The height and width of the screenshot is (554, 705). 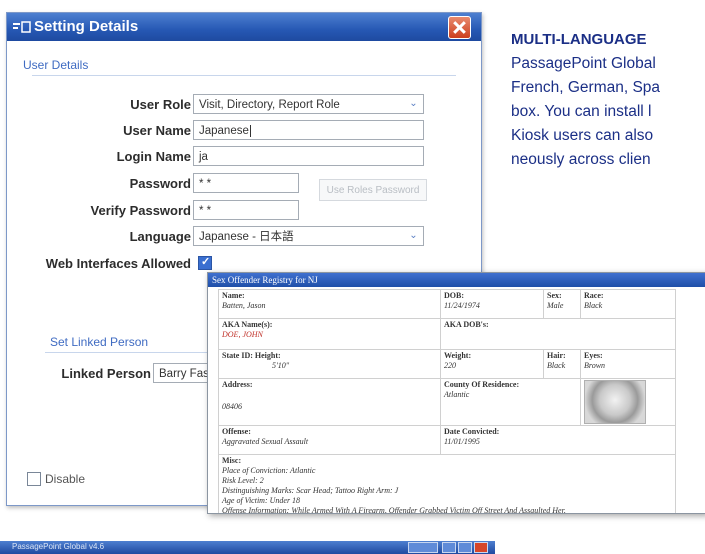 I want to click on county-value: Atlantic, so click(x=457, y=394).